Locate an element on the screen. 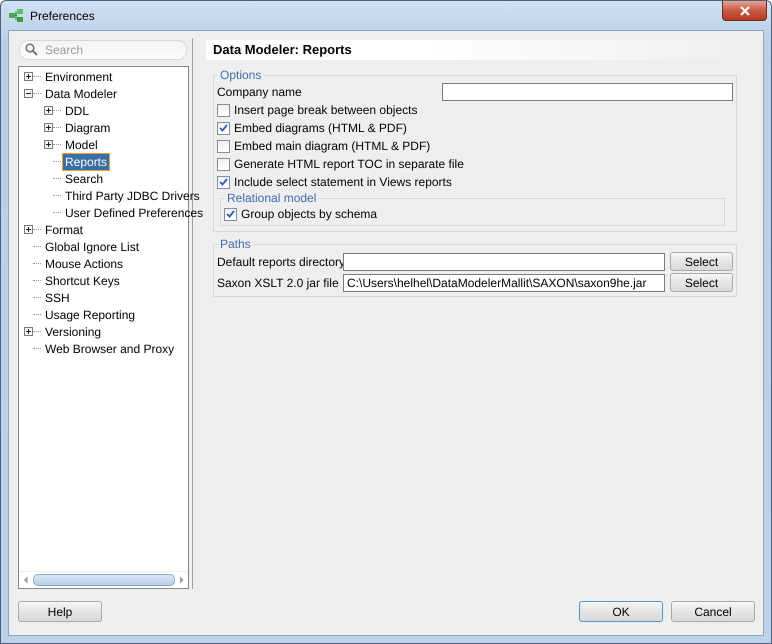  help-button: Help is located at coordinates (60, 611).